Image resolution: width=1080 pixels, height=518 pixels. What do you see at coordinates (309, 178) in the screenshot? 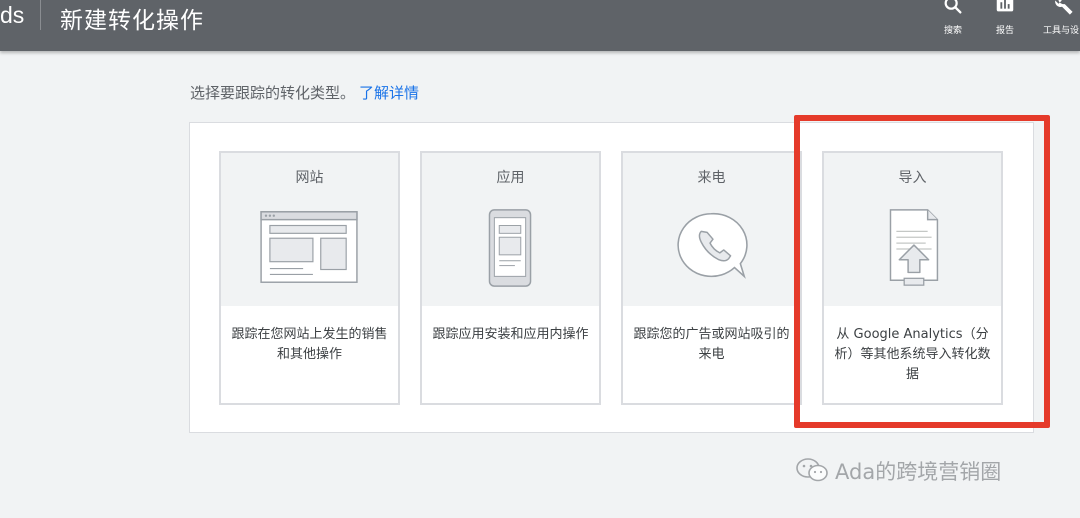
I see `card-website-title: 网站` at bounding box center [309, 178].